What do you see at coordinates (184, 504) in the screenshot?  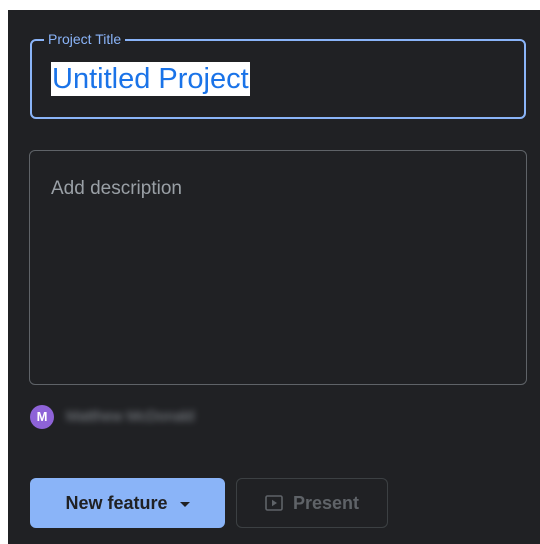 I see `chevron-down-icon` at bounding box center [184, 504].